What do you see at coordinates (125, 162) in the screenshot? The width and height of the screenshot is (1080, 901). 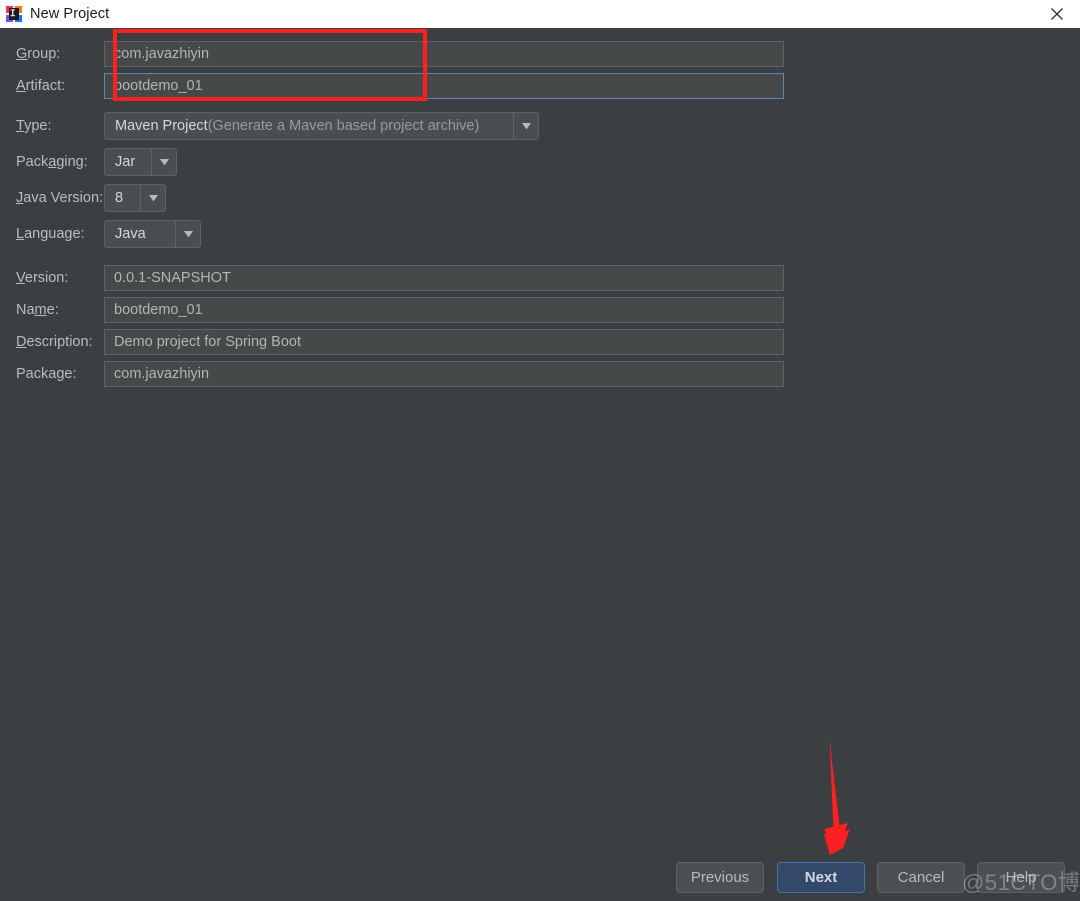 I see `packaging-combobox-value: Jar` at bounding box center [125, 162].